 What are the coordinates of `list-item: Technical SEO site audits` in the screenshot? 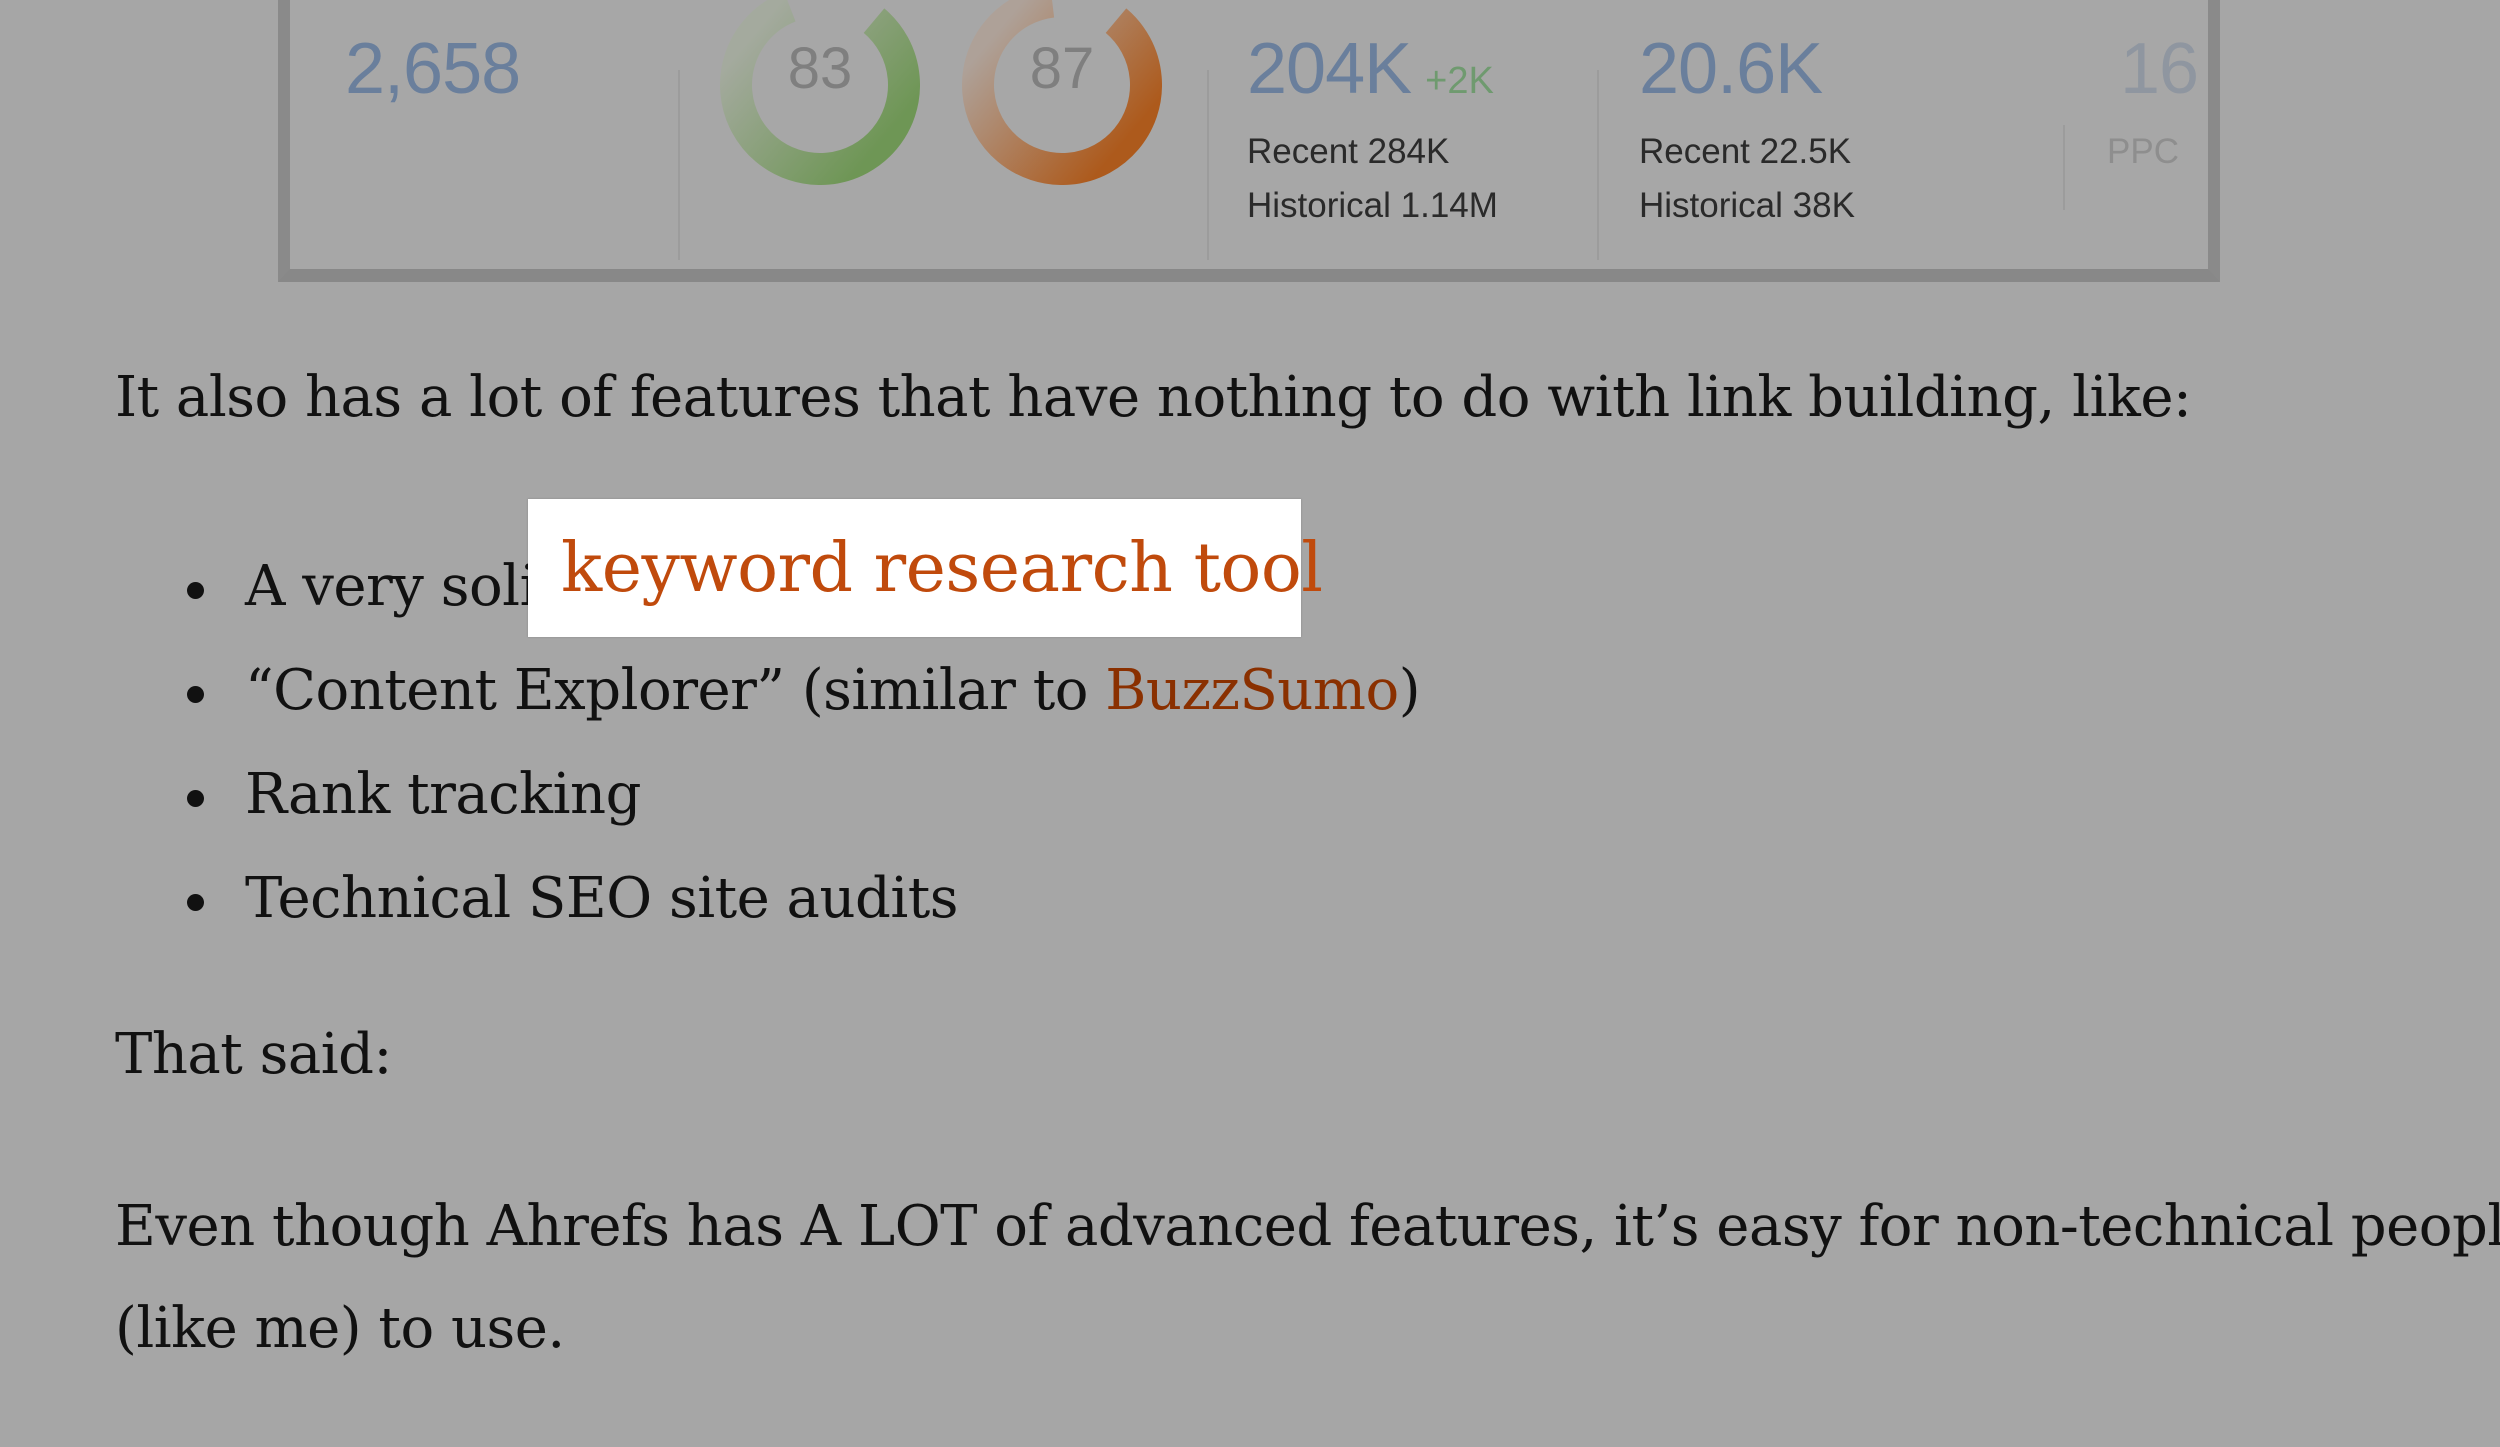 It's located at (767, 899).